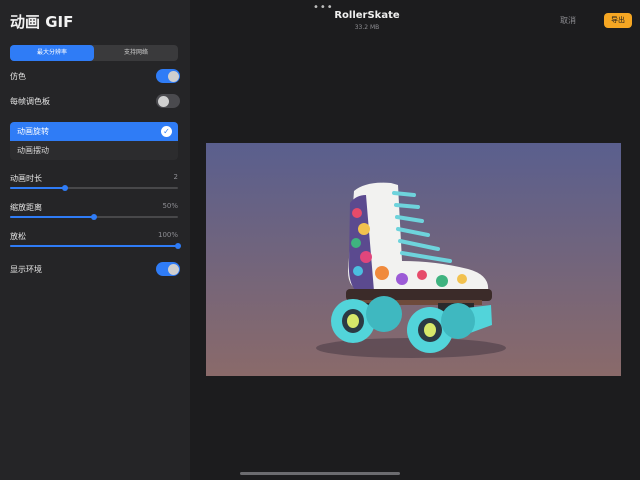 Image resolution: width=640 pixels, height=480 pixels. I want to click on resolution-segmented-control: 最大分辨率 支持网络, so click(94, 53).